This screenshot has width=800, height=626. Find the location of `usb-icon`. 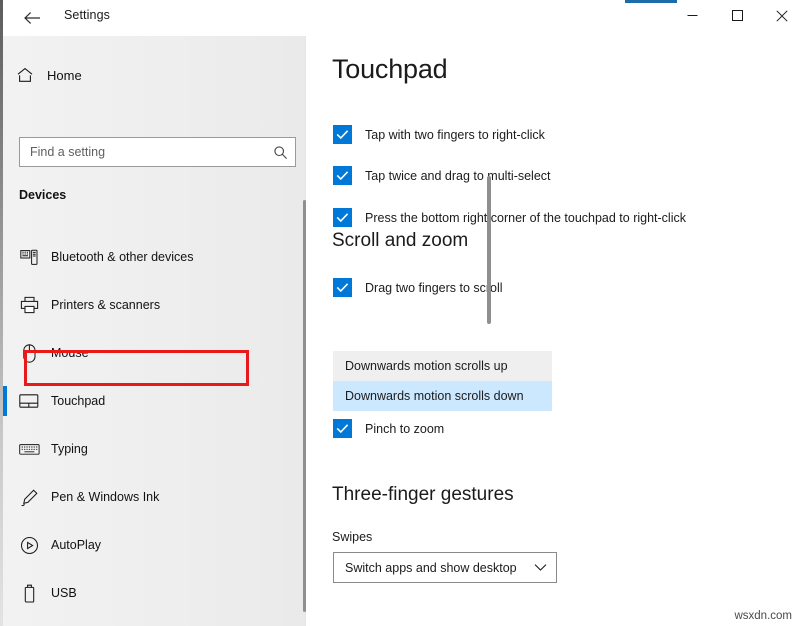

usb-icon is located at coordinates (29, 593).